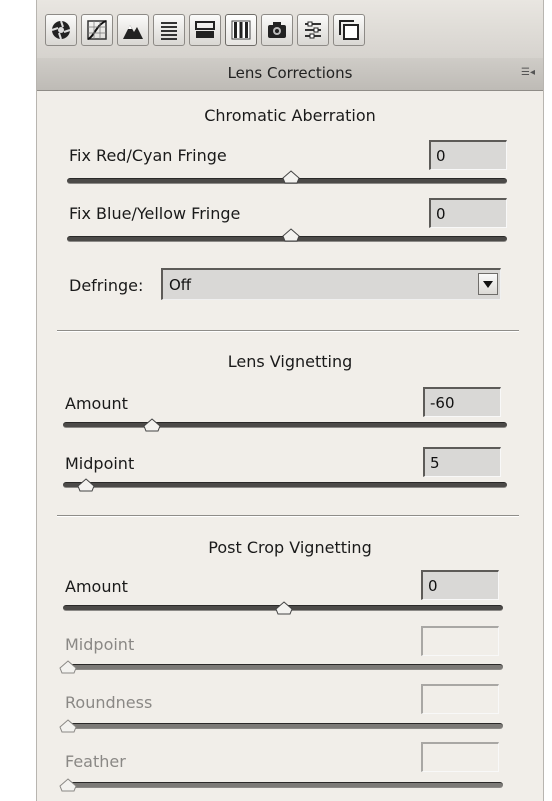 The image size is (552, 801). Describe the element at coordinates (290, 361) in the screenshot. I see `lens-vignetting-heading: Lens Vignetting` at that location.